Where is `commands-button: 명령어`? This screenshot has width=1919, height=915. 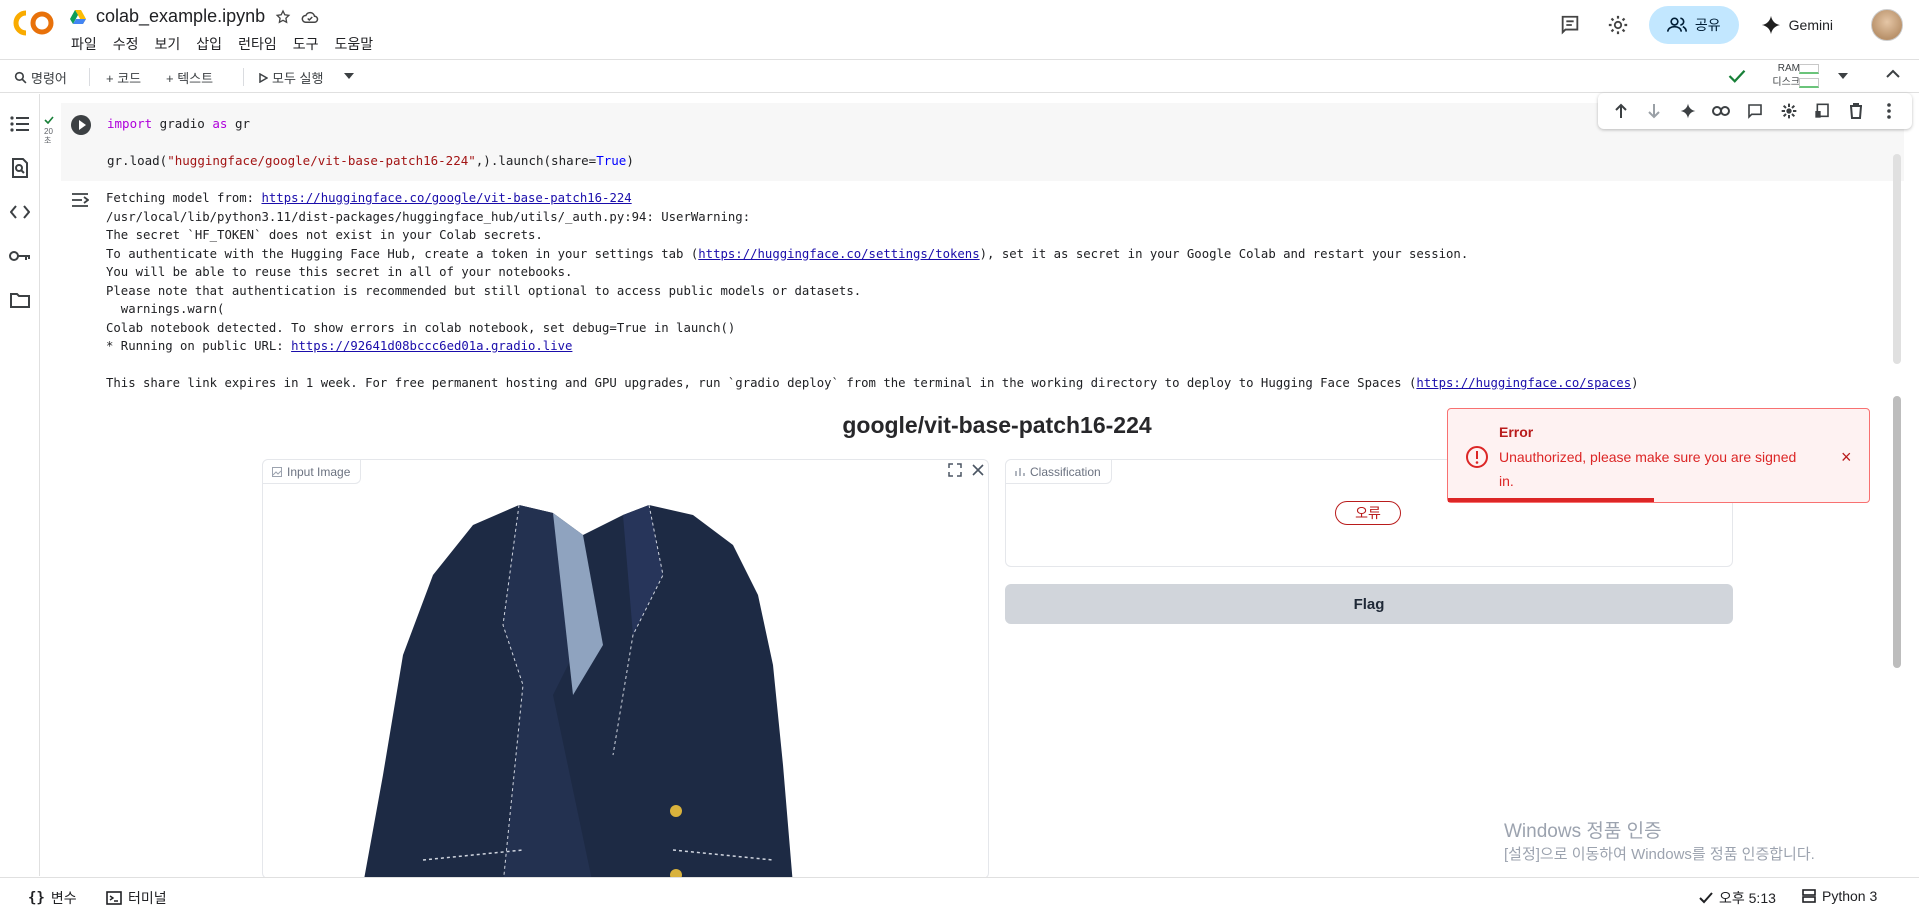 commands-button: 명령어 is located at coordinates (40, 77).